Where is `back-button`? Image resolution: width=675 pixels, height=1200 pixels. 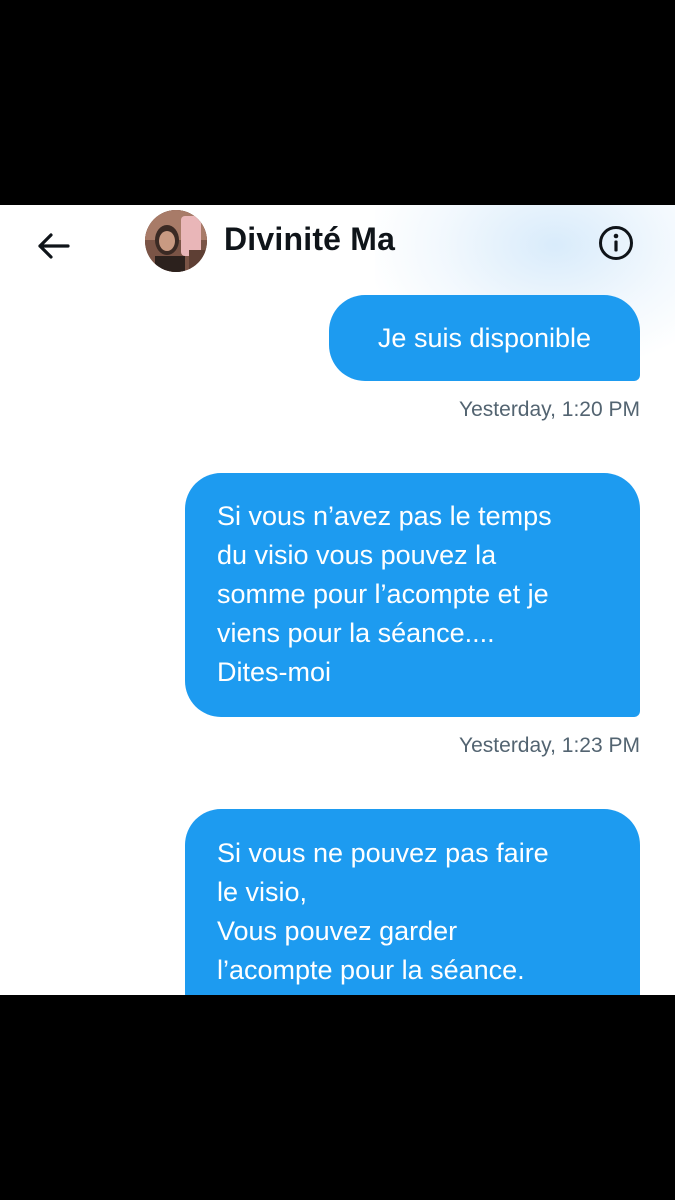
back-button is located at coordinates (53, 246).